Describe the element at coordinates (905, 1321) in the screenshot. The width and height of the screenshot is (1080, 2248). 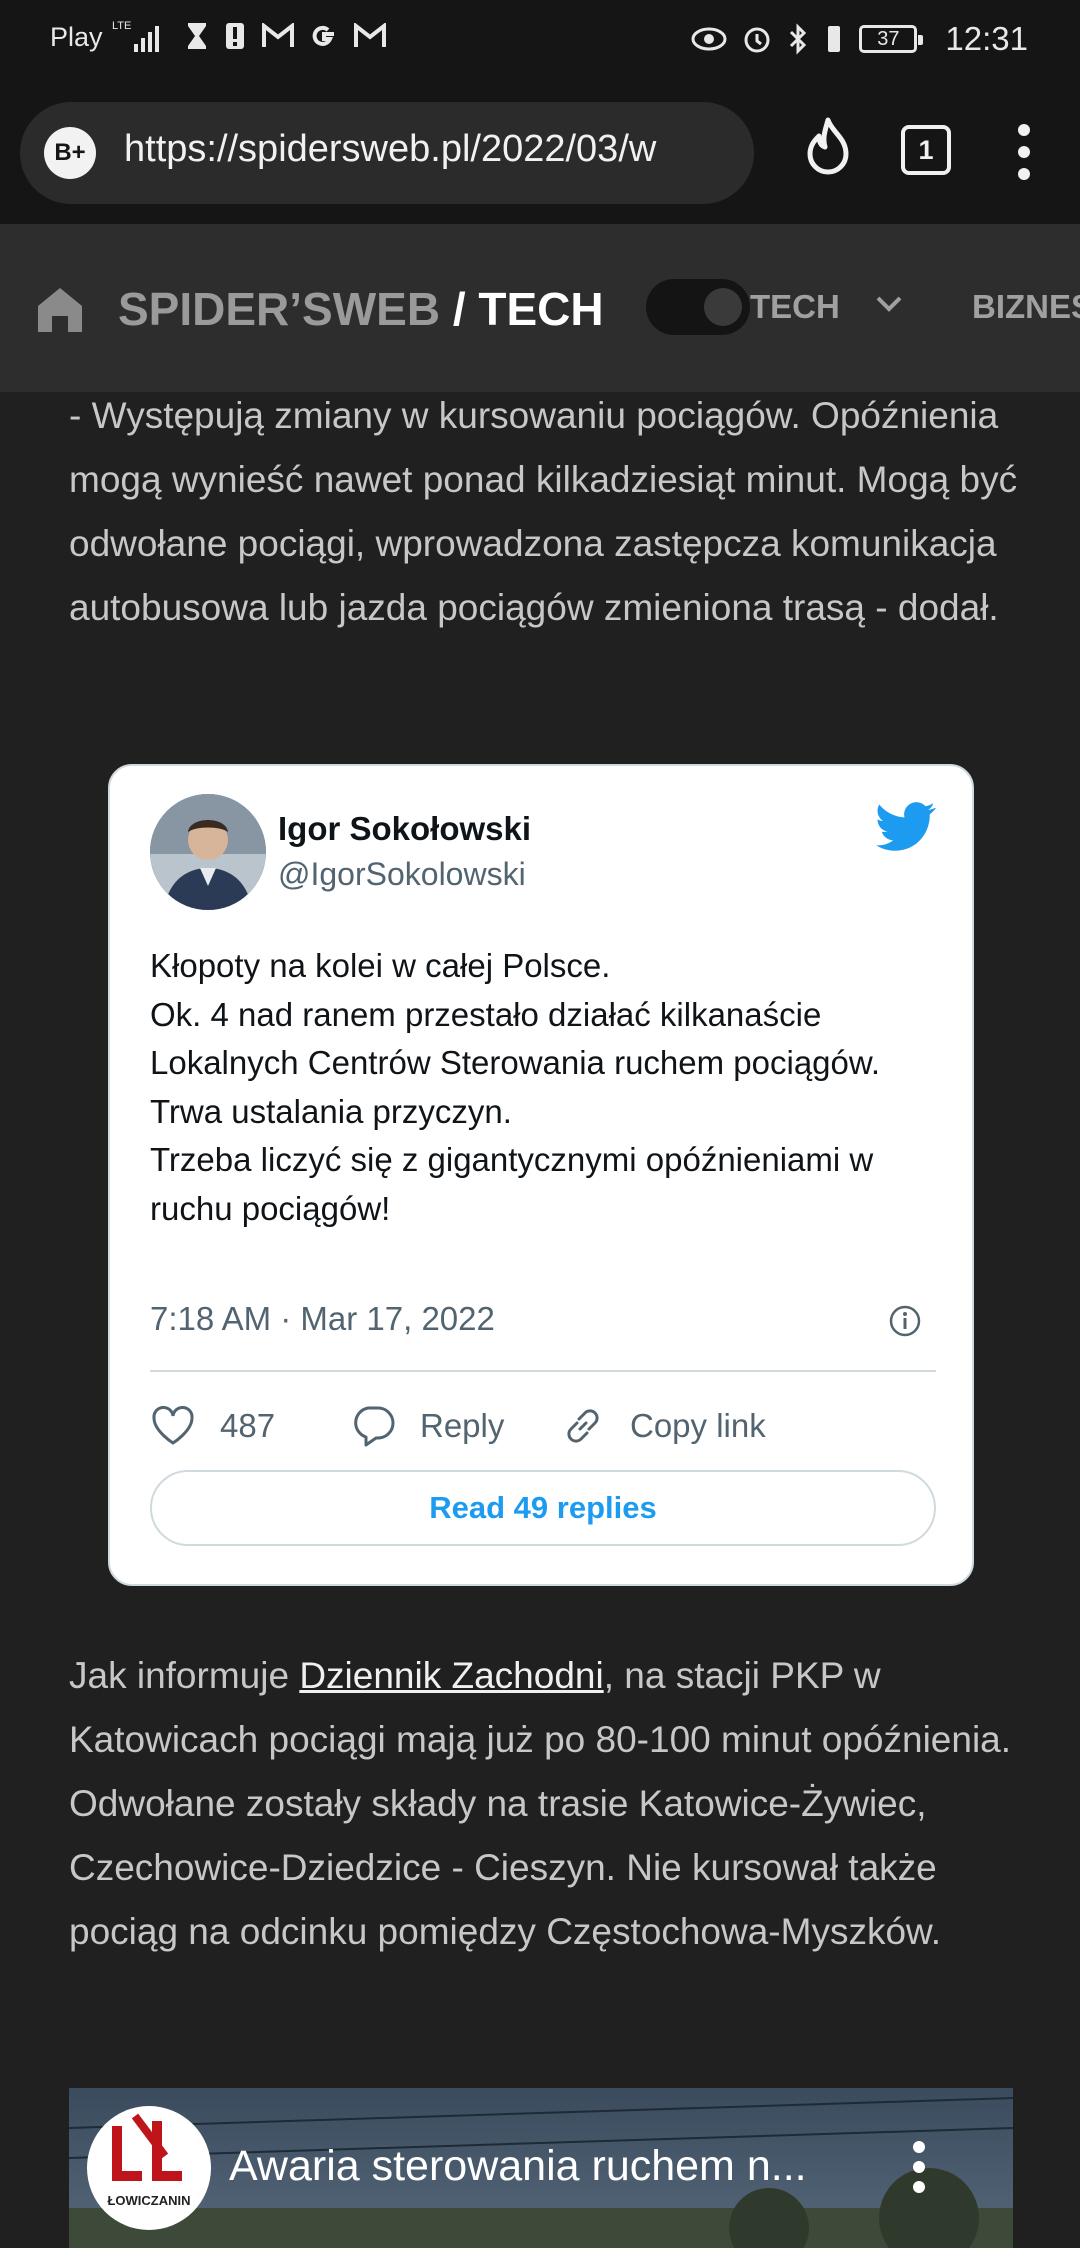
I see `info-icon` at that location.